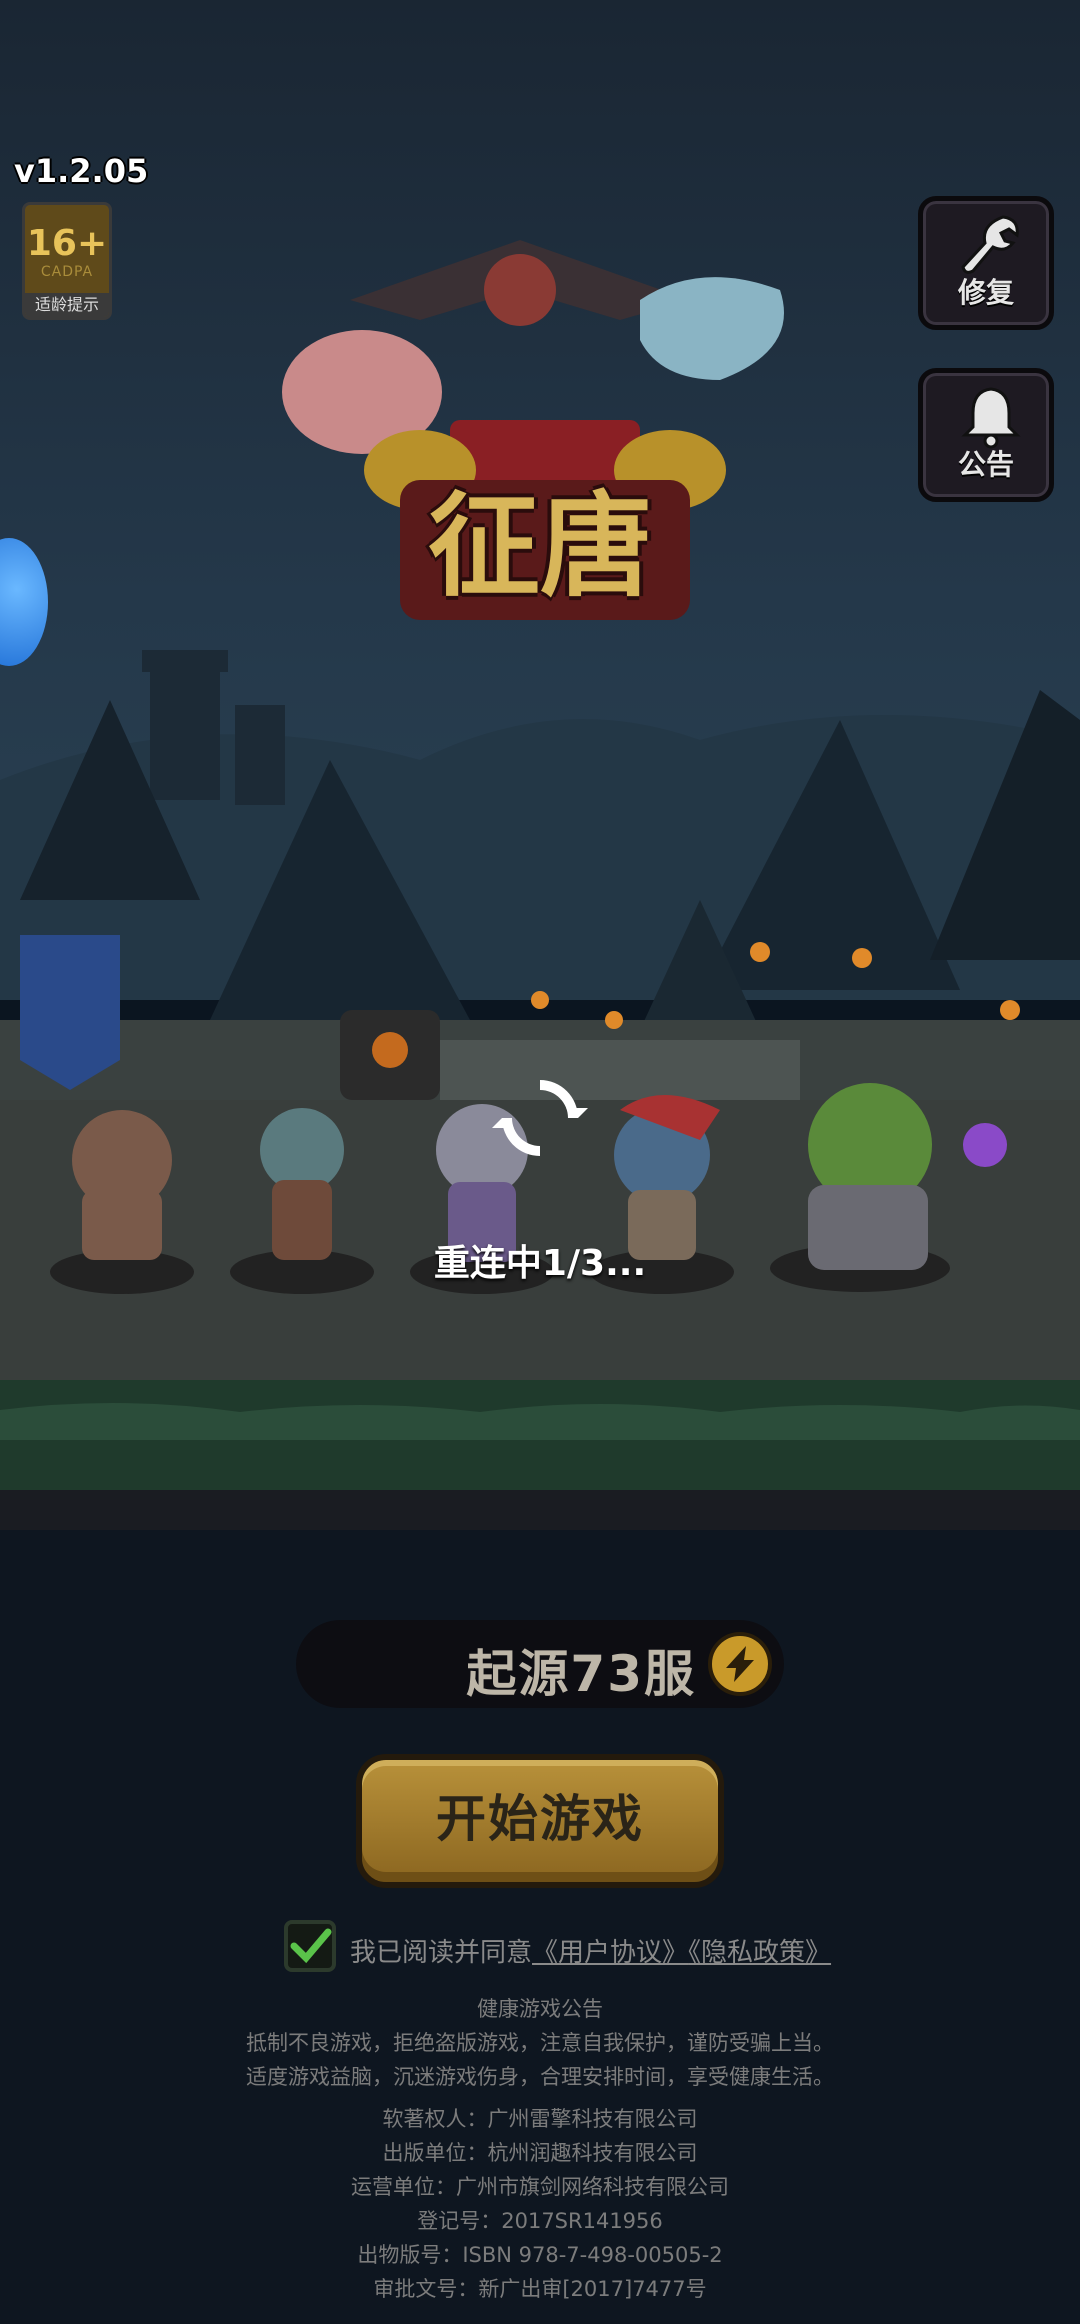 Image resolution: width=1080 pixels, height=2324 pixels. Describe the element at coordinates (985, 464) in the screenshot. I see `notice-label: 公告` at that location.